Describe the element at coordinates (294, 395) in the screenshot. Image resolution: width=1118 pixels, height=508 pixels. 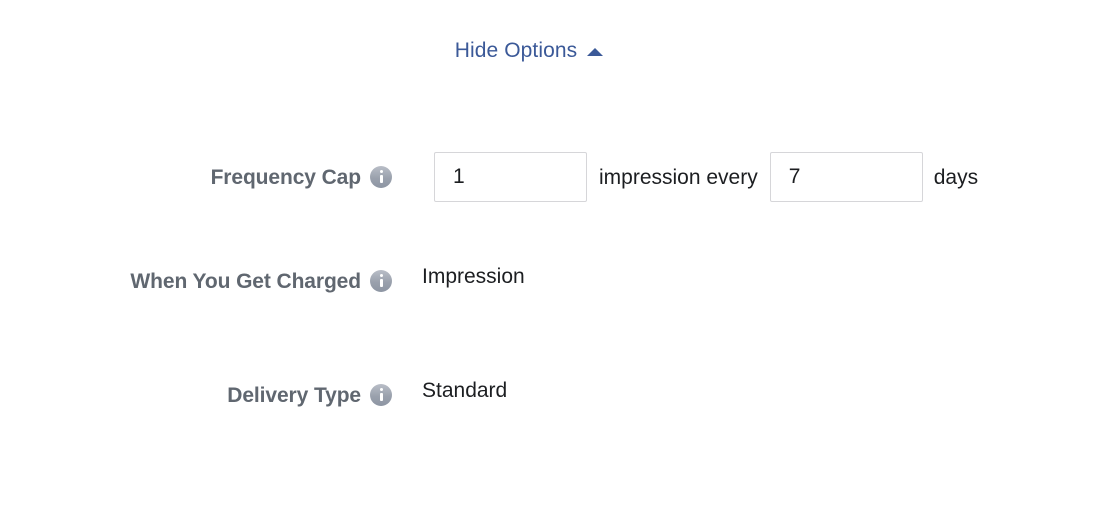
I see `delivery-type-label: Delivery Type` at that location.